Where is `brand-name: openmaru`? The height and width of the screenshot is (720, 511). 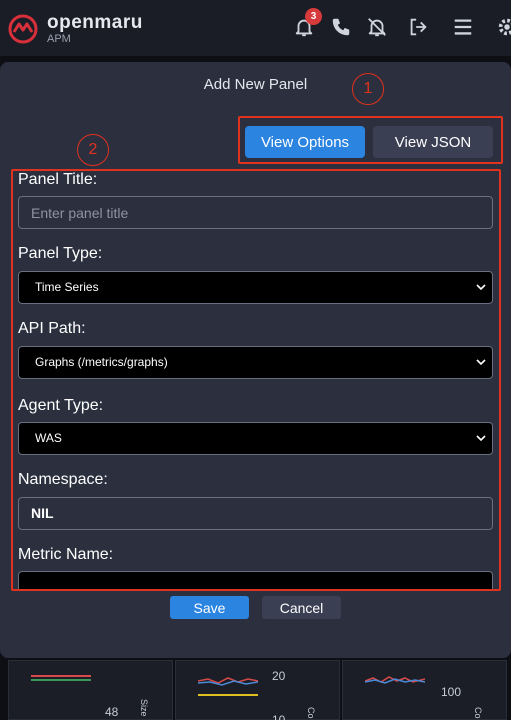 brand-name: openmaru is located at coordinates (95, 22).